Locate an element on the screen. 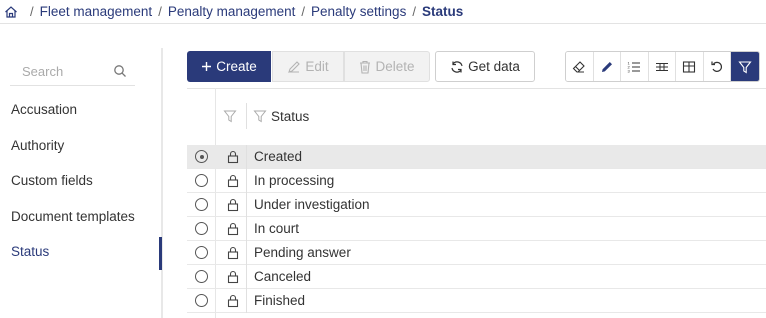 This screenshot has height=318, width=766. delete-label: Delete is located at coordinates (395, 66).